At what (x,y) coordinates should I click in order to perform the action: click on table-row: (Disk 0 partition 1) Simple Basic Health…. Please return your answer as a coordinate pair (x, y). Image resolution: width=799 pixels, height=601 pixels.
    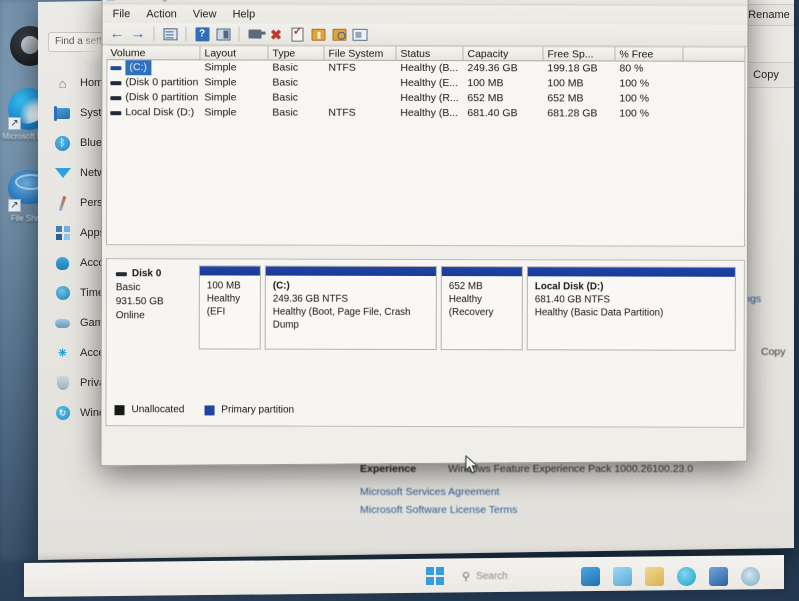
    Looking at the image, I should click on (425, 83).